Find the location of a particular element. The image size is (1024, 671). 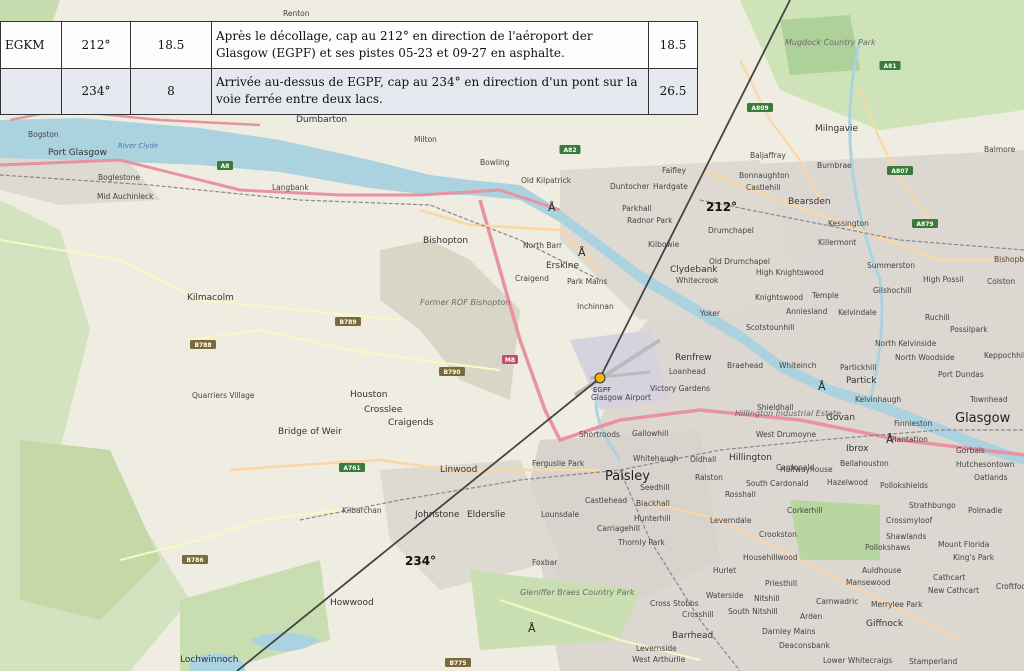

suburb-label: Partickhill is located at coordinates (858, 367).